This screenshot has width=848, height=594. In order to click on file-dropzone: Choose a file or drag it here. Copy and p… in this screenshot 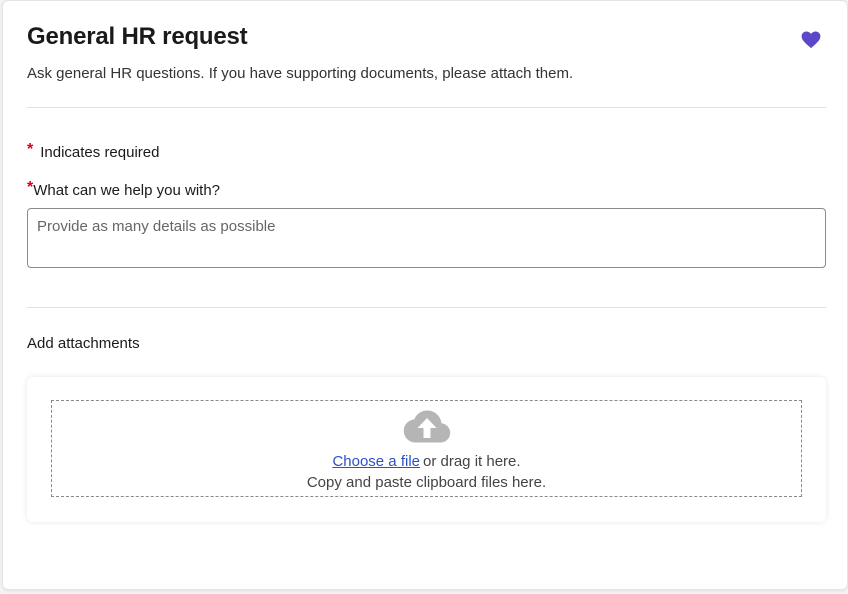, I will do `click(426, 448)`.